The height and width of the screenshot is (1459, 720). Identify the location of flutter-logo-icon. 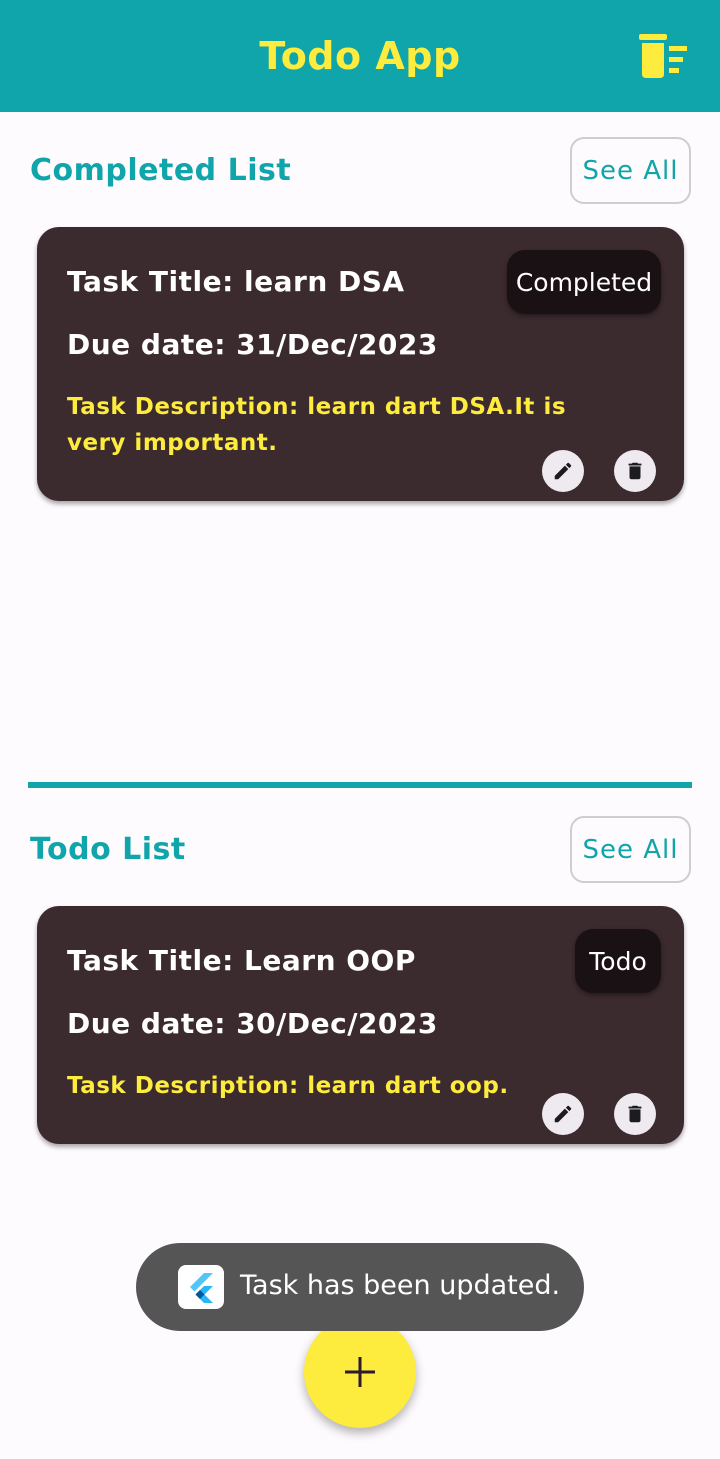
(201, 1287).